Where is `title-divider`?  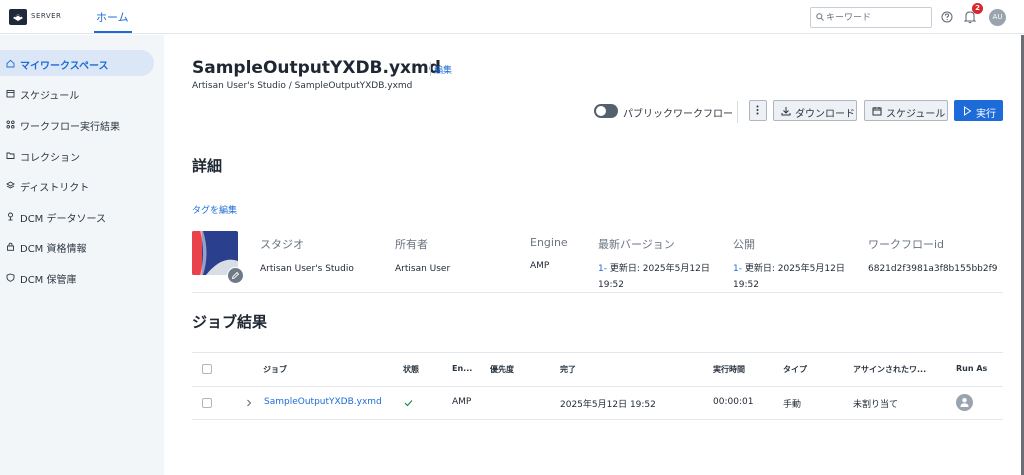 title-divider is located at coordinates (430, 69).